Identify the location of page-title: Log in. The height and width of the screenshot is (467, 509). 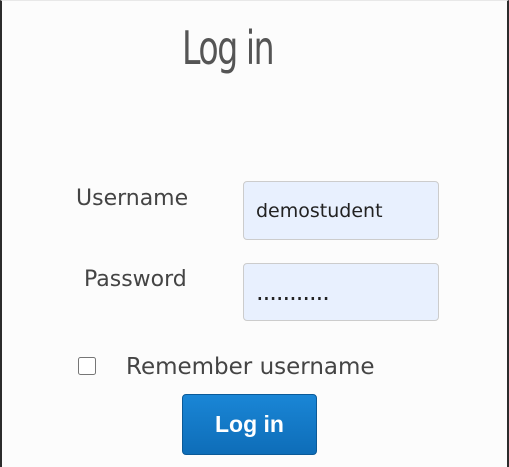
(228, 48).